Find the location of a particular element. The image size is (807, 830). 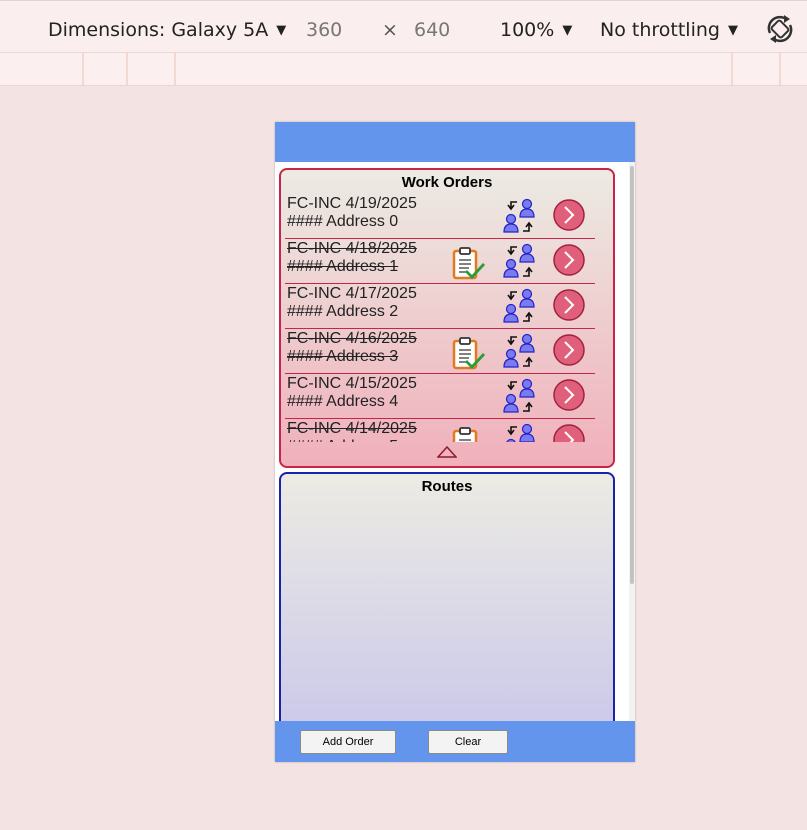

work-order-title: FC-INC 4/15/2025 is located at coordinates (352, 383).